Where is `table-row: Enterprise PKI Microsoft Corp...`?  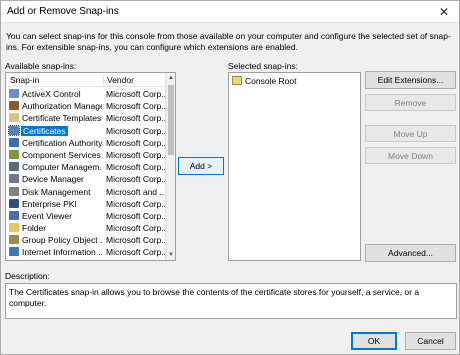
table-row: Enterprise PKI Microsoft Corp... is located at coordinates (86, 204).